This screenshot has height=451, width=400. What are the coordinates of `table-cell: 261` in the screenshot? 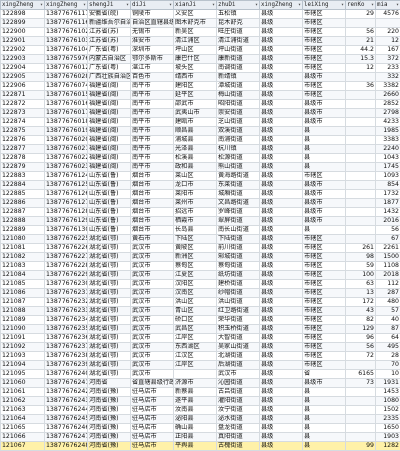 It's located at (361, 248).